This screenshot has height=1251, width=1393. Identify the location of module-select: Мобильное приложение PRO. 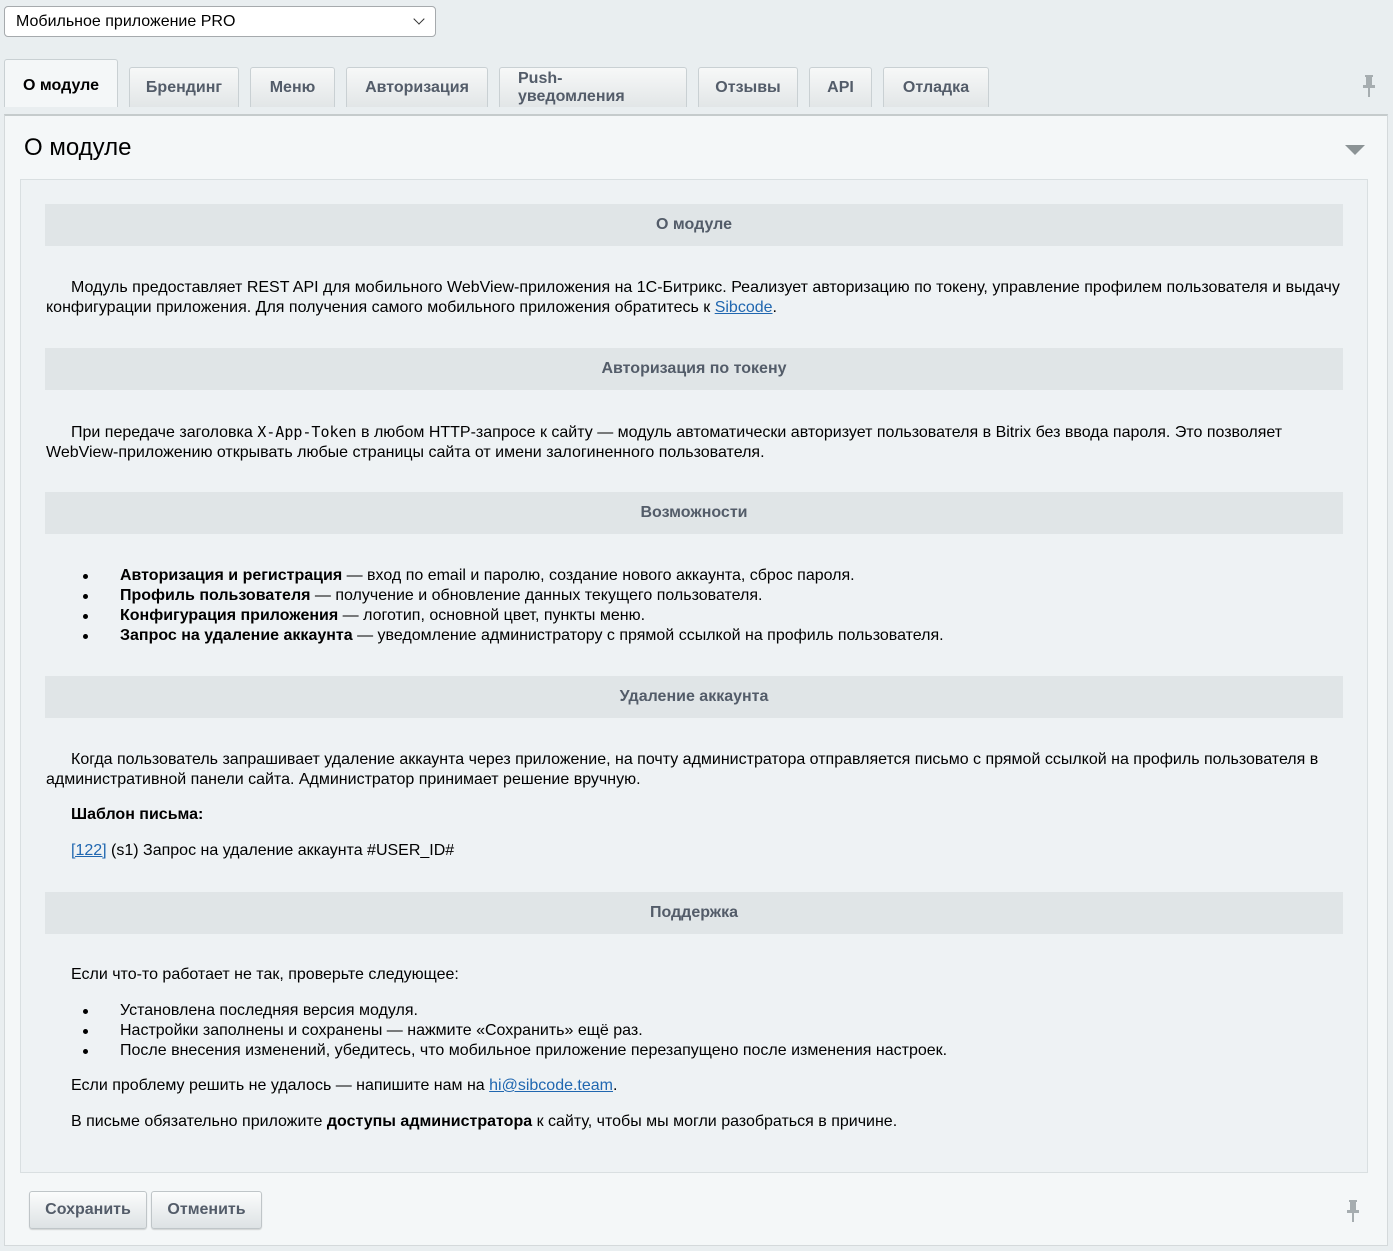
(220, 21).